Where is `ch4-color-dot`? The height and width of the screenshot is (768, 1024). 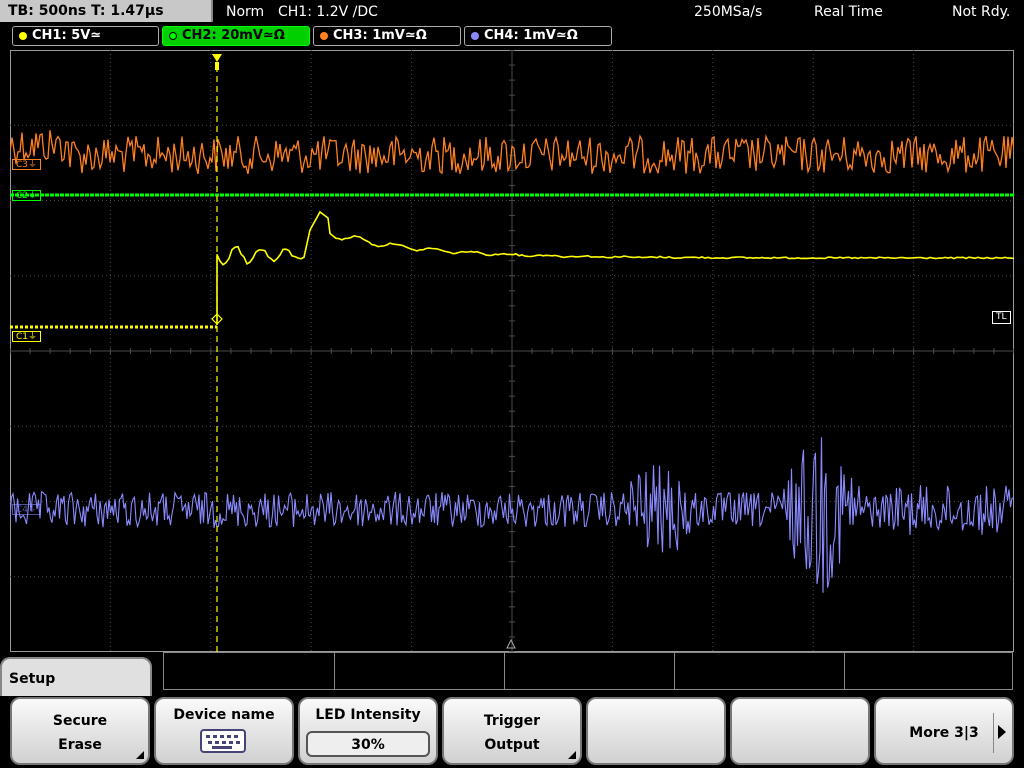 ch4-color-dot is located at coordinates (475, 35).